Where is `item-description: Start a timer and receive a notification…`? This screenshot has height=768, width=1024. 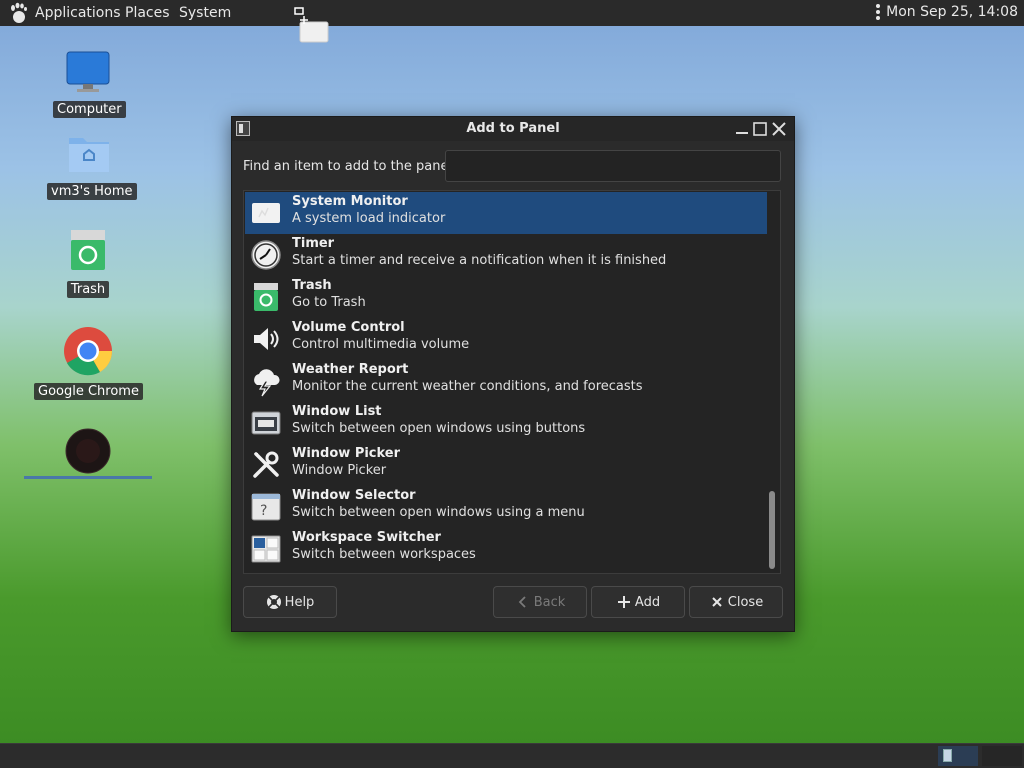 item-description: Start a timer and receive a notification… is located at coordinates (479, 260).